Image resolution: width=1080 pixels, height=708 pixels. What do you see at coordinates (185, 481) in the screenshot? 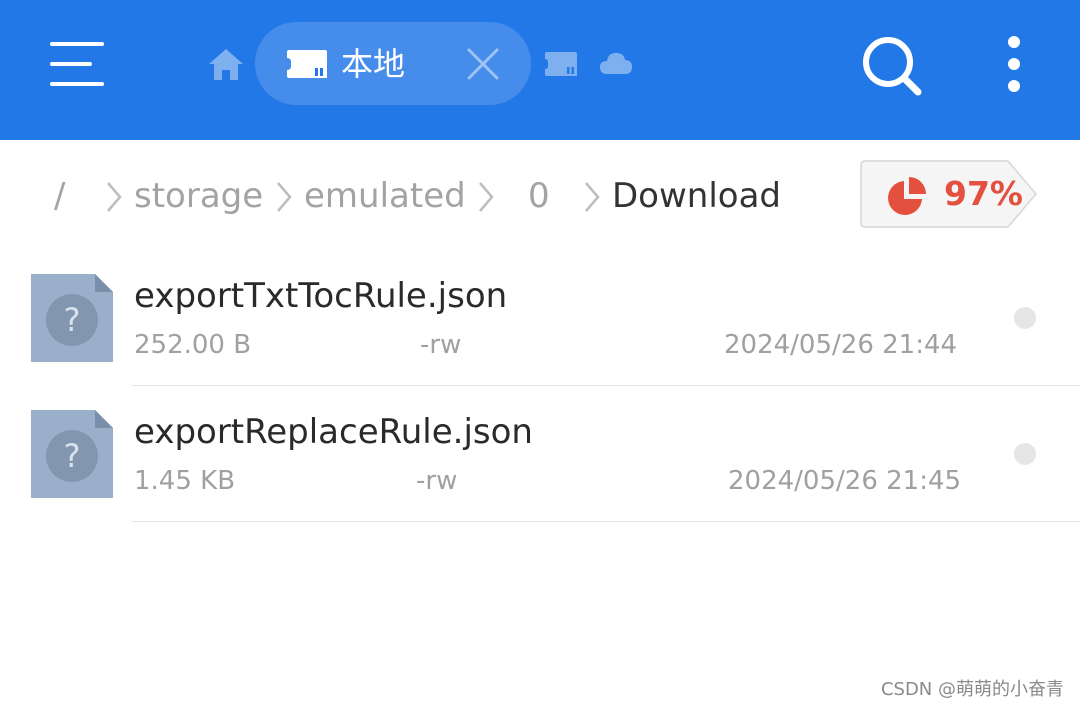
I see `file-size: 1.45 KB` at bounding box center [185, 481].